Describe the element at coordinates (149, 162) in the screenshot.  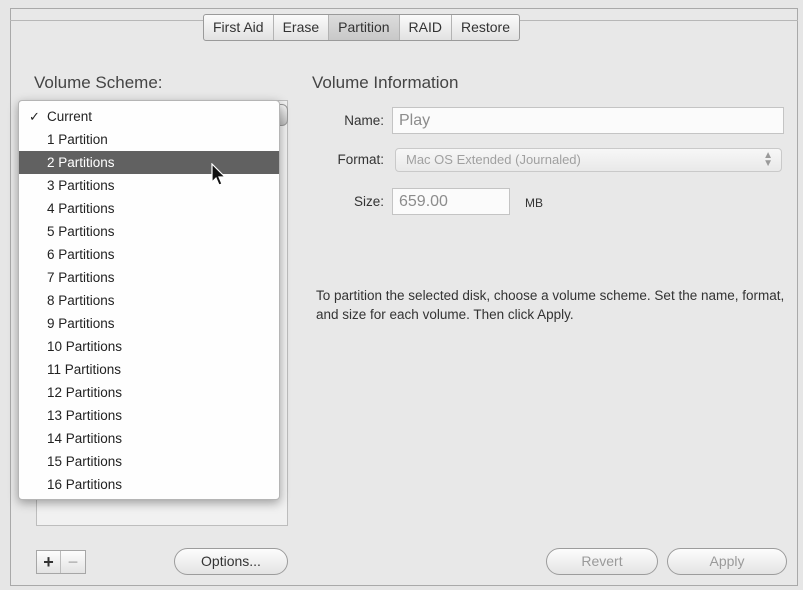
I see `menu-item-2-partitions: 2 Partitions` at that location.